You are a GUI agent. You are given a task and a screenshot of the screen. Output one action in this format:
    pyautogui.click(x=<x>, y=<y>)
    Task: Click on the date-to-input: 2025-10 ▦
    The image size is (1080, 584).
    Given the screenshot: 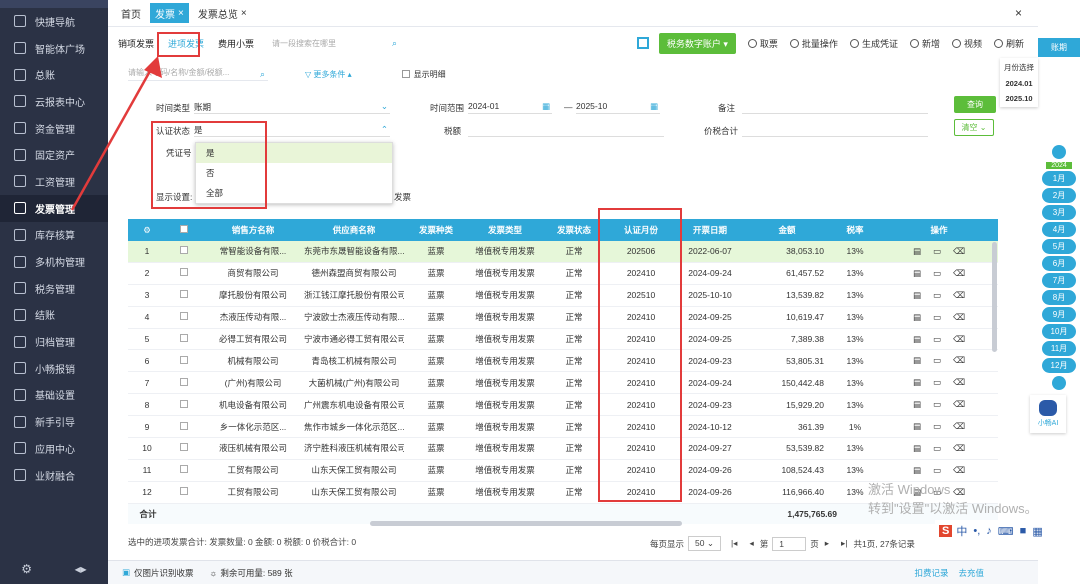 What is the action you would take?
    pyautogui.click(x=618, y=106)
    